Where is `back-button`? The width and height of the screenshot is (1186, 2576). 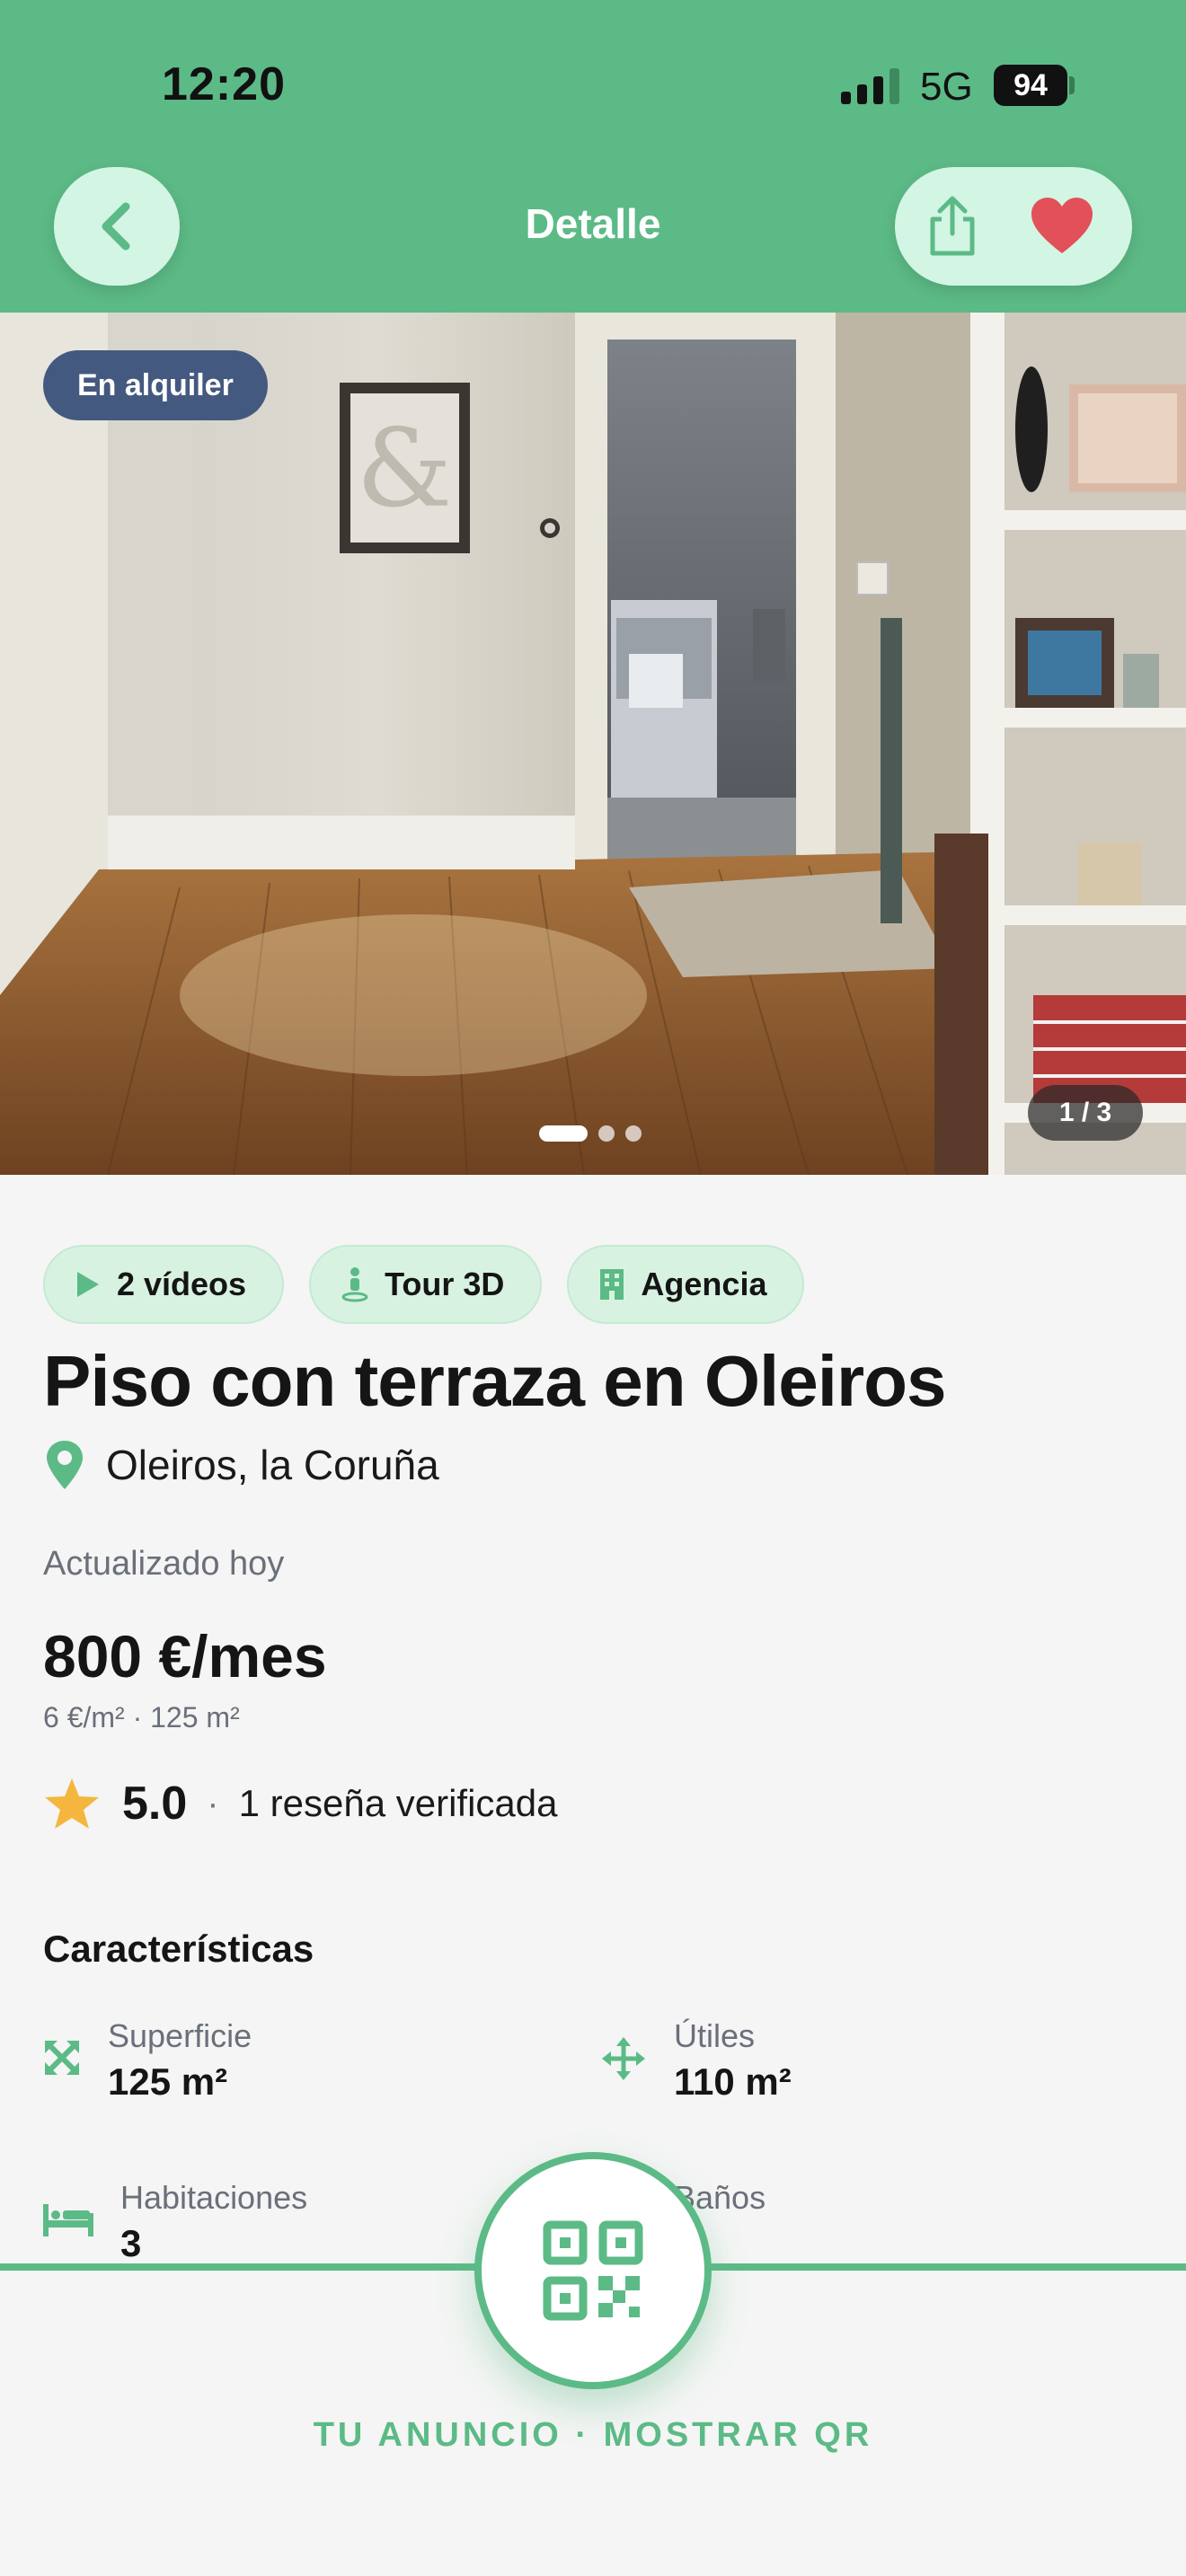 back-button is located at coordinates (117, 226).